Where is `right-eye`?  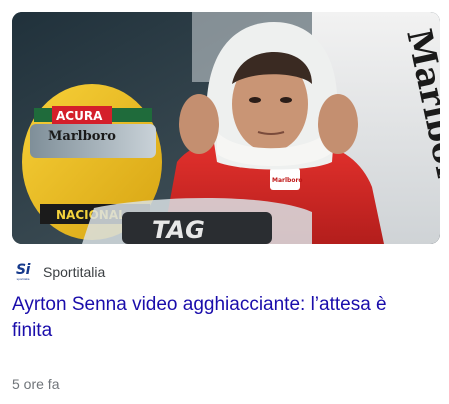 right-eye is located at coordinates (286, 100).